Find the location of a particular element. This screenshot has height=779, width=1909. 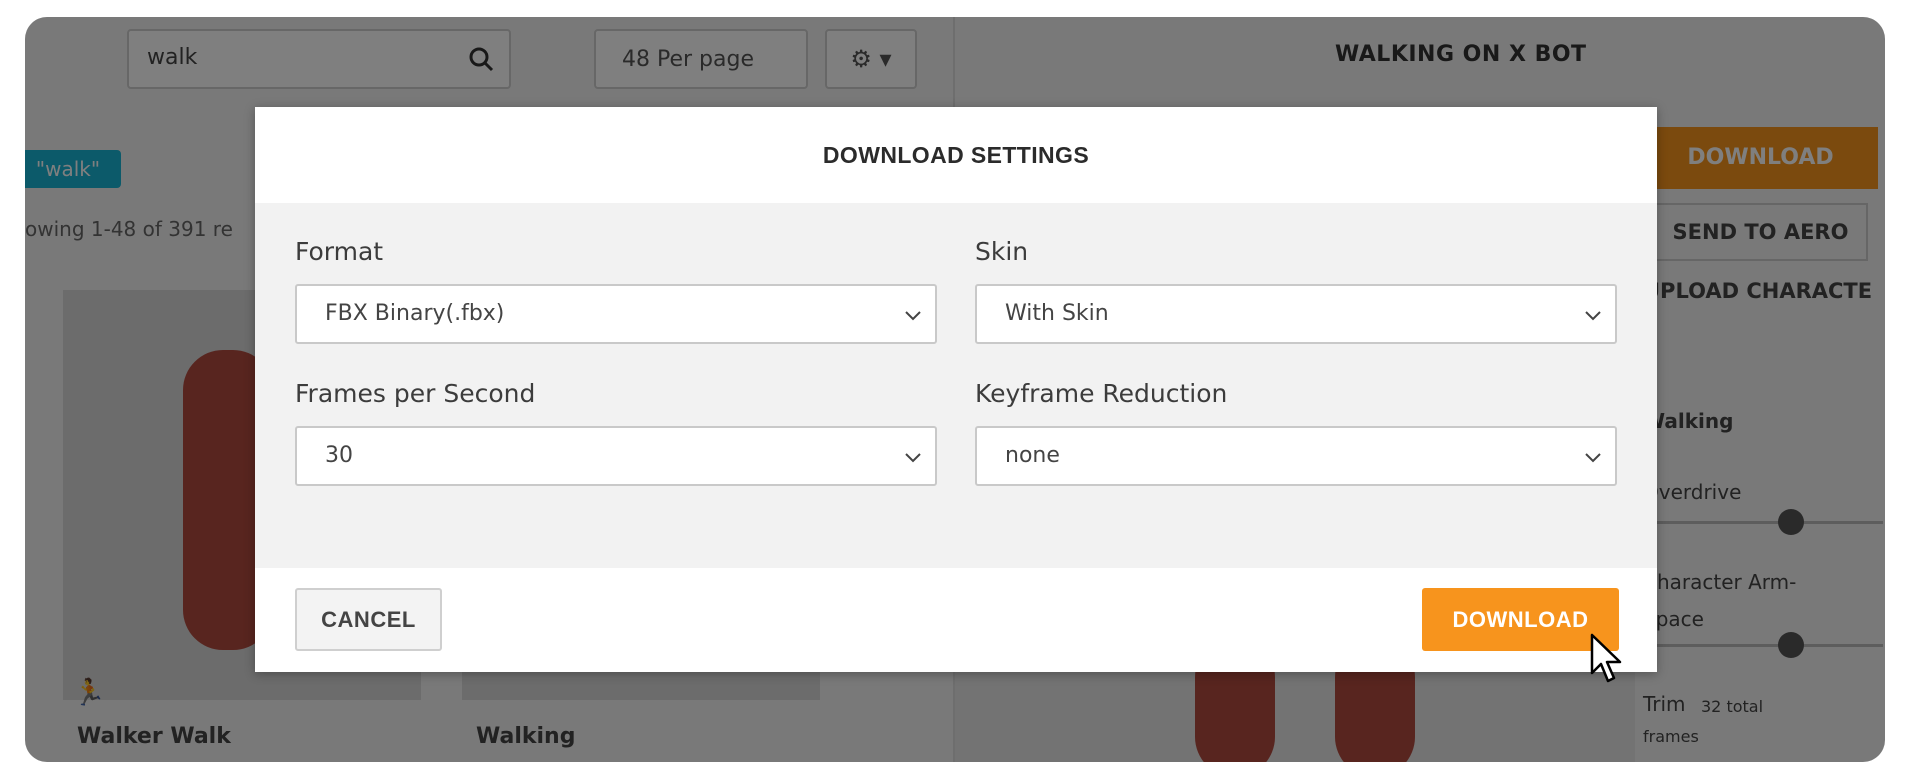

keyframe-reduction-label: Keyframe Reduction is located at coordinates (1101, 393).